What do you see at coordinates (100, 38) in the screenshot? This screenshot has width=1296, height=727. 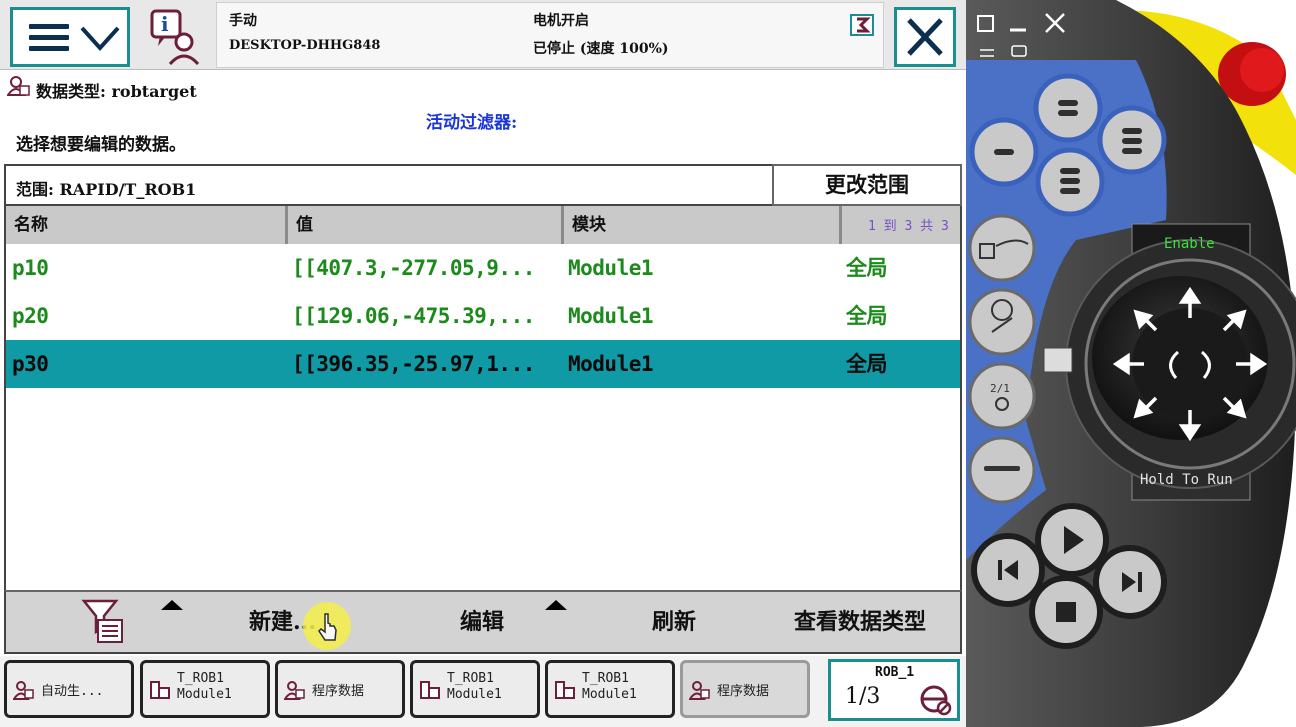 I see `chevron-down-icon` at bounding box center [100, 38].